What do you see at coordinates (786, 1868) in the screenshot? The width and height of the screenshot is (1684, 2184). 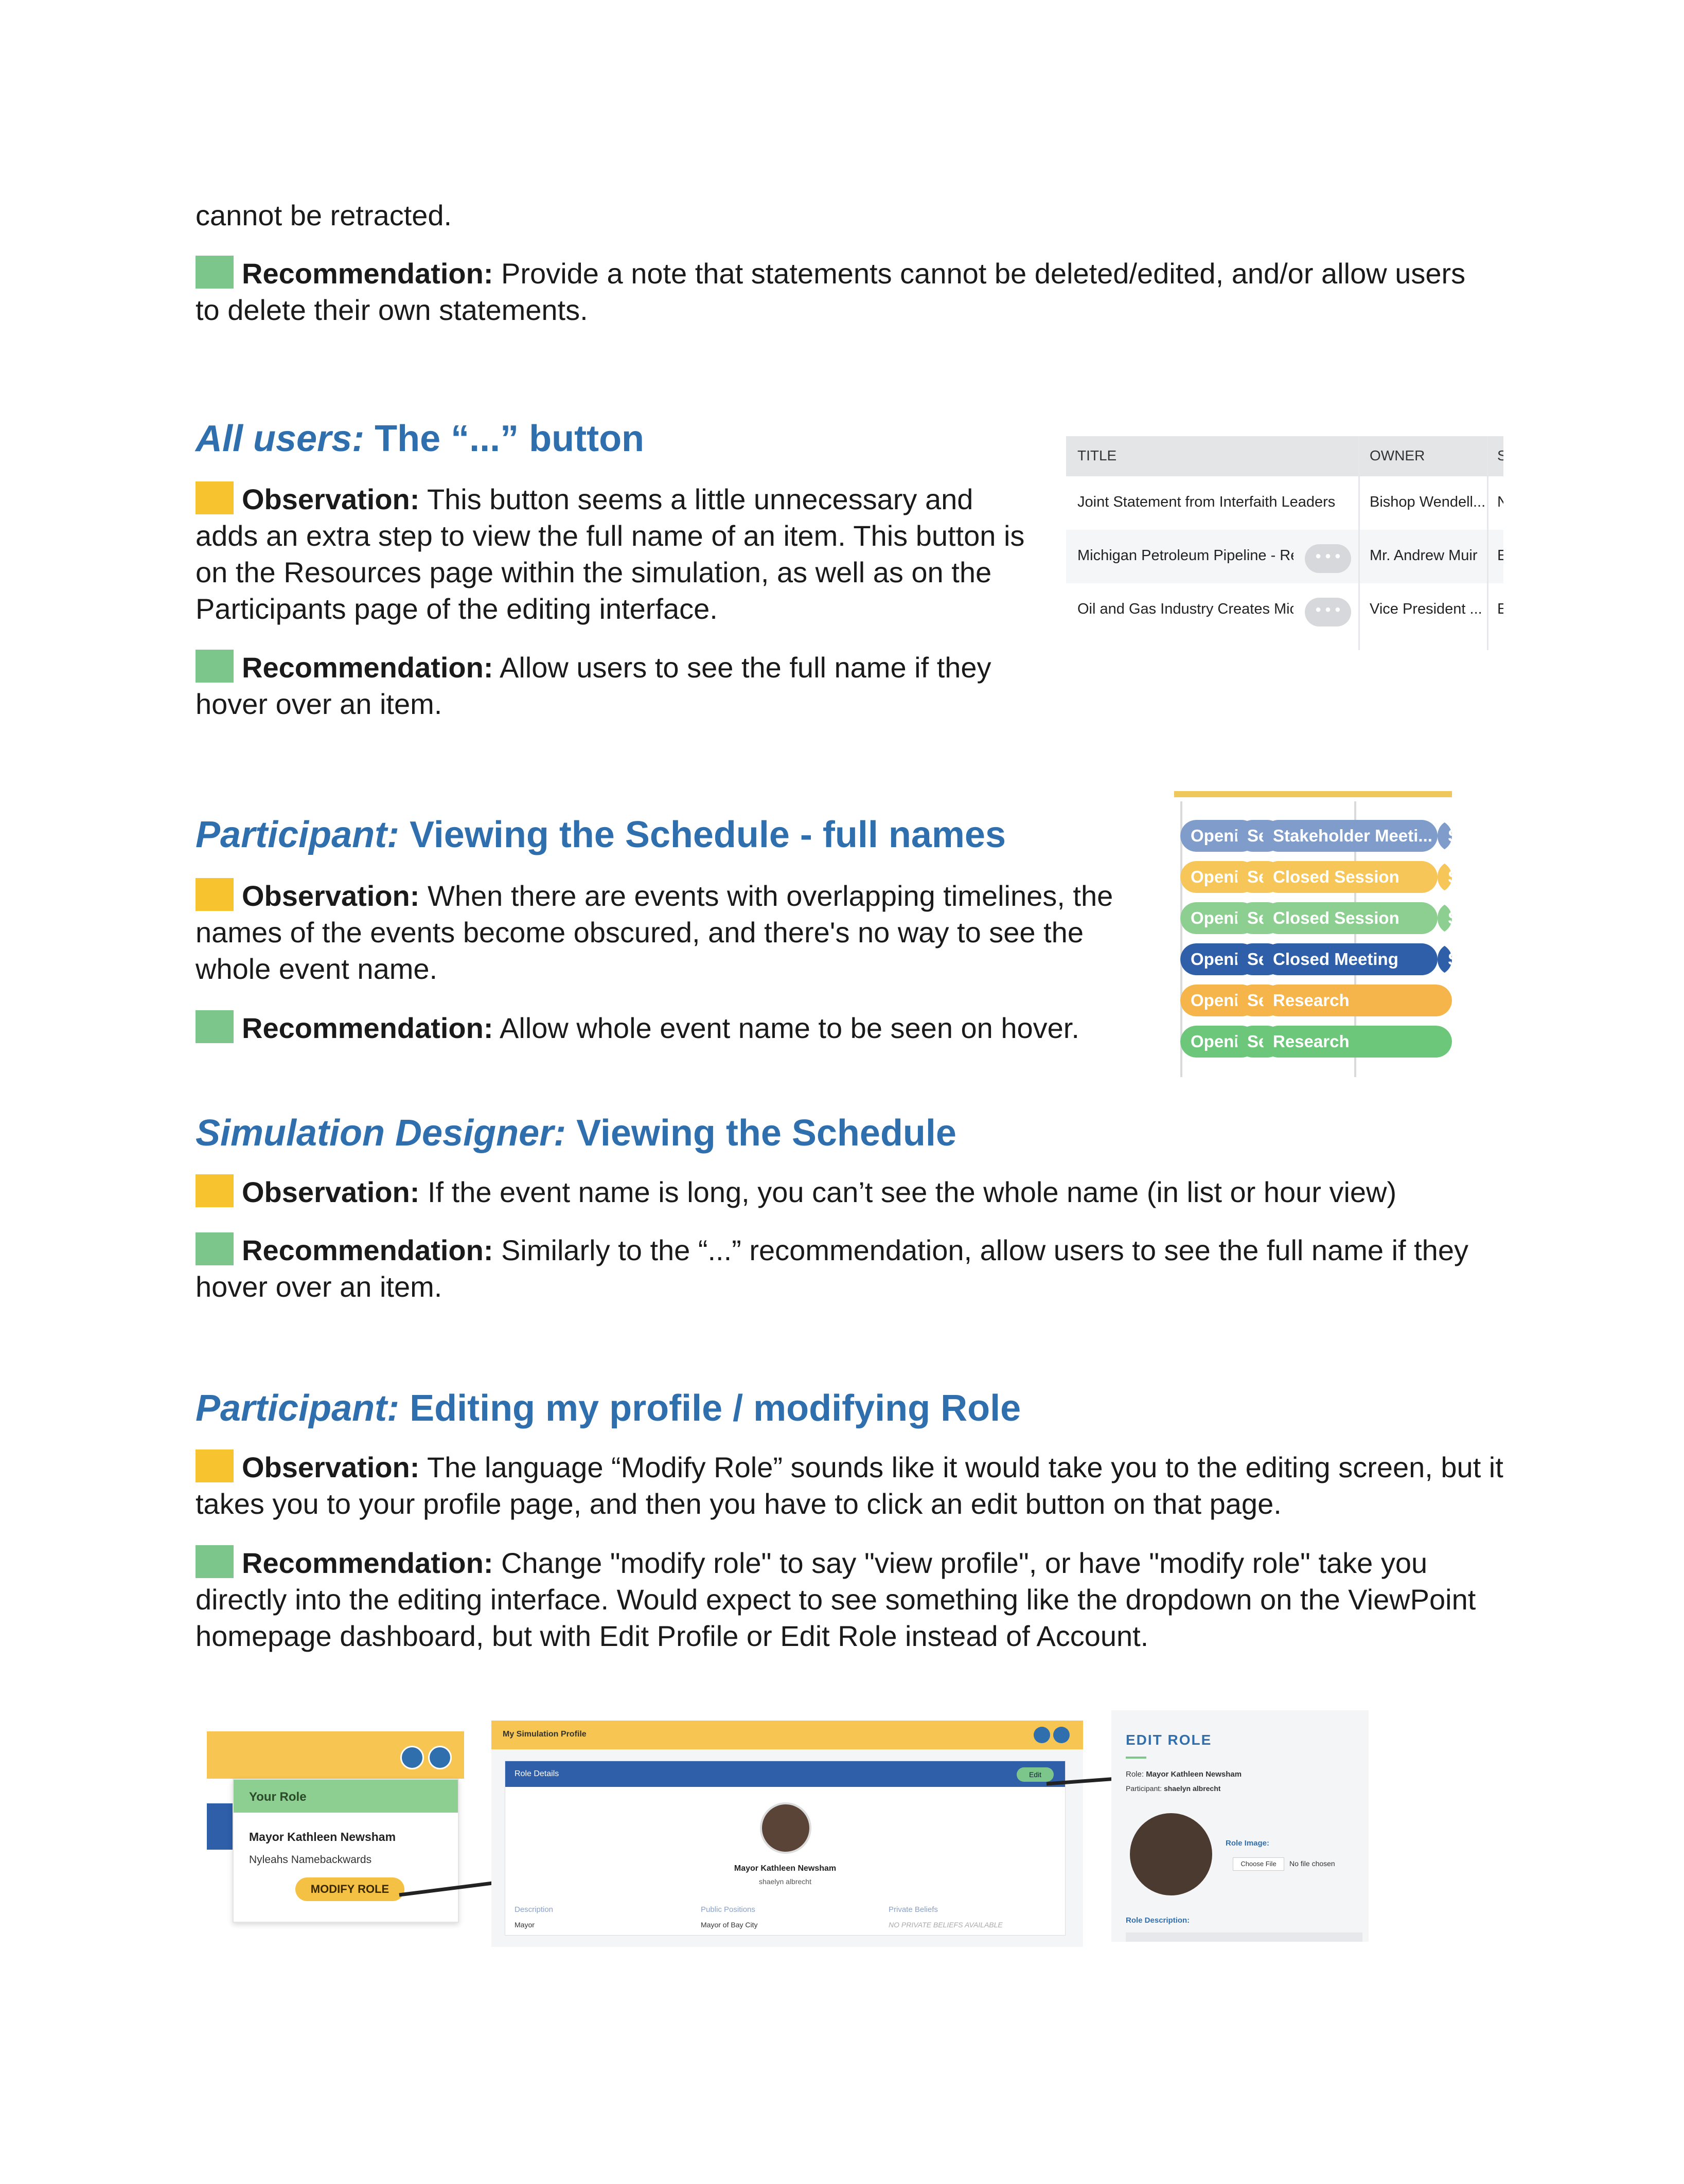 I see `profile-name: Mayor Kathleen Newsham` at bounding box center [786, 1868].